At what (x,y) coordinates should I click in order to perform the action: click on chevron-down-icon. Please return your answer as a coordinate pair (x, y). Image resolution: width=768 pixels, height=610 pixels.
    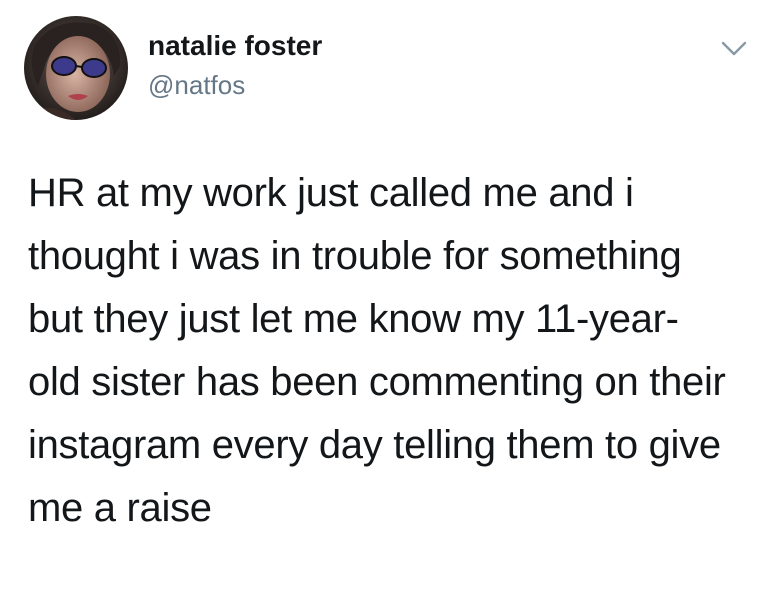
    Looking at the image, I should click on (734, 49).